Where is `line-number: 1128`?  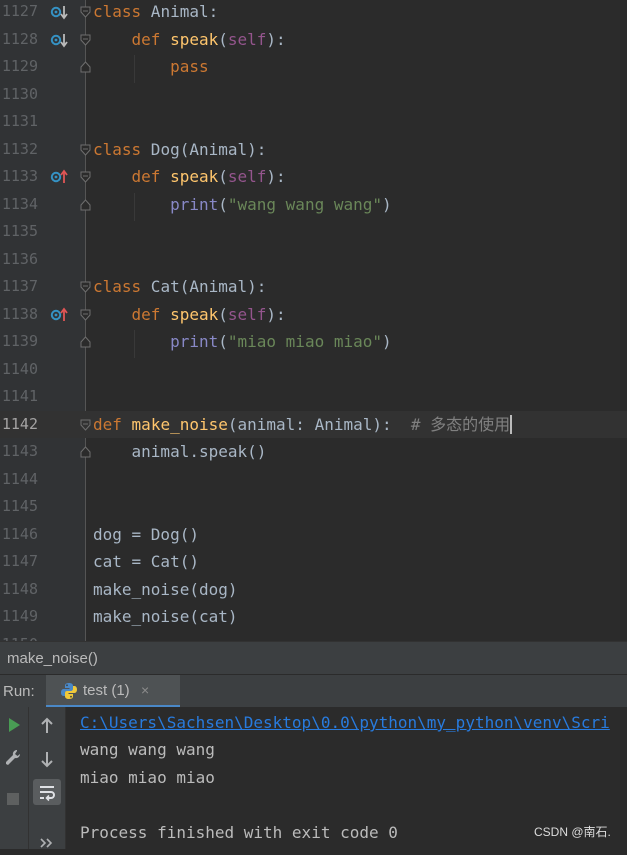 line-number: 1128 is located at coordinates (19, 40).